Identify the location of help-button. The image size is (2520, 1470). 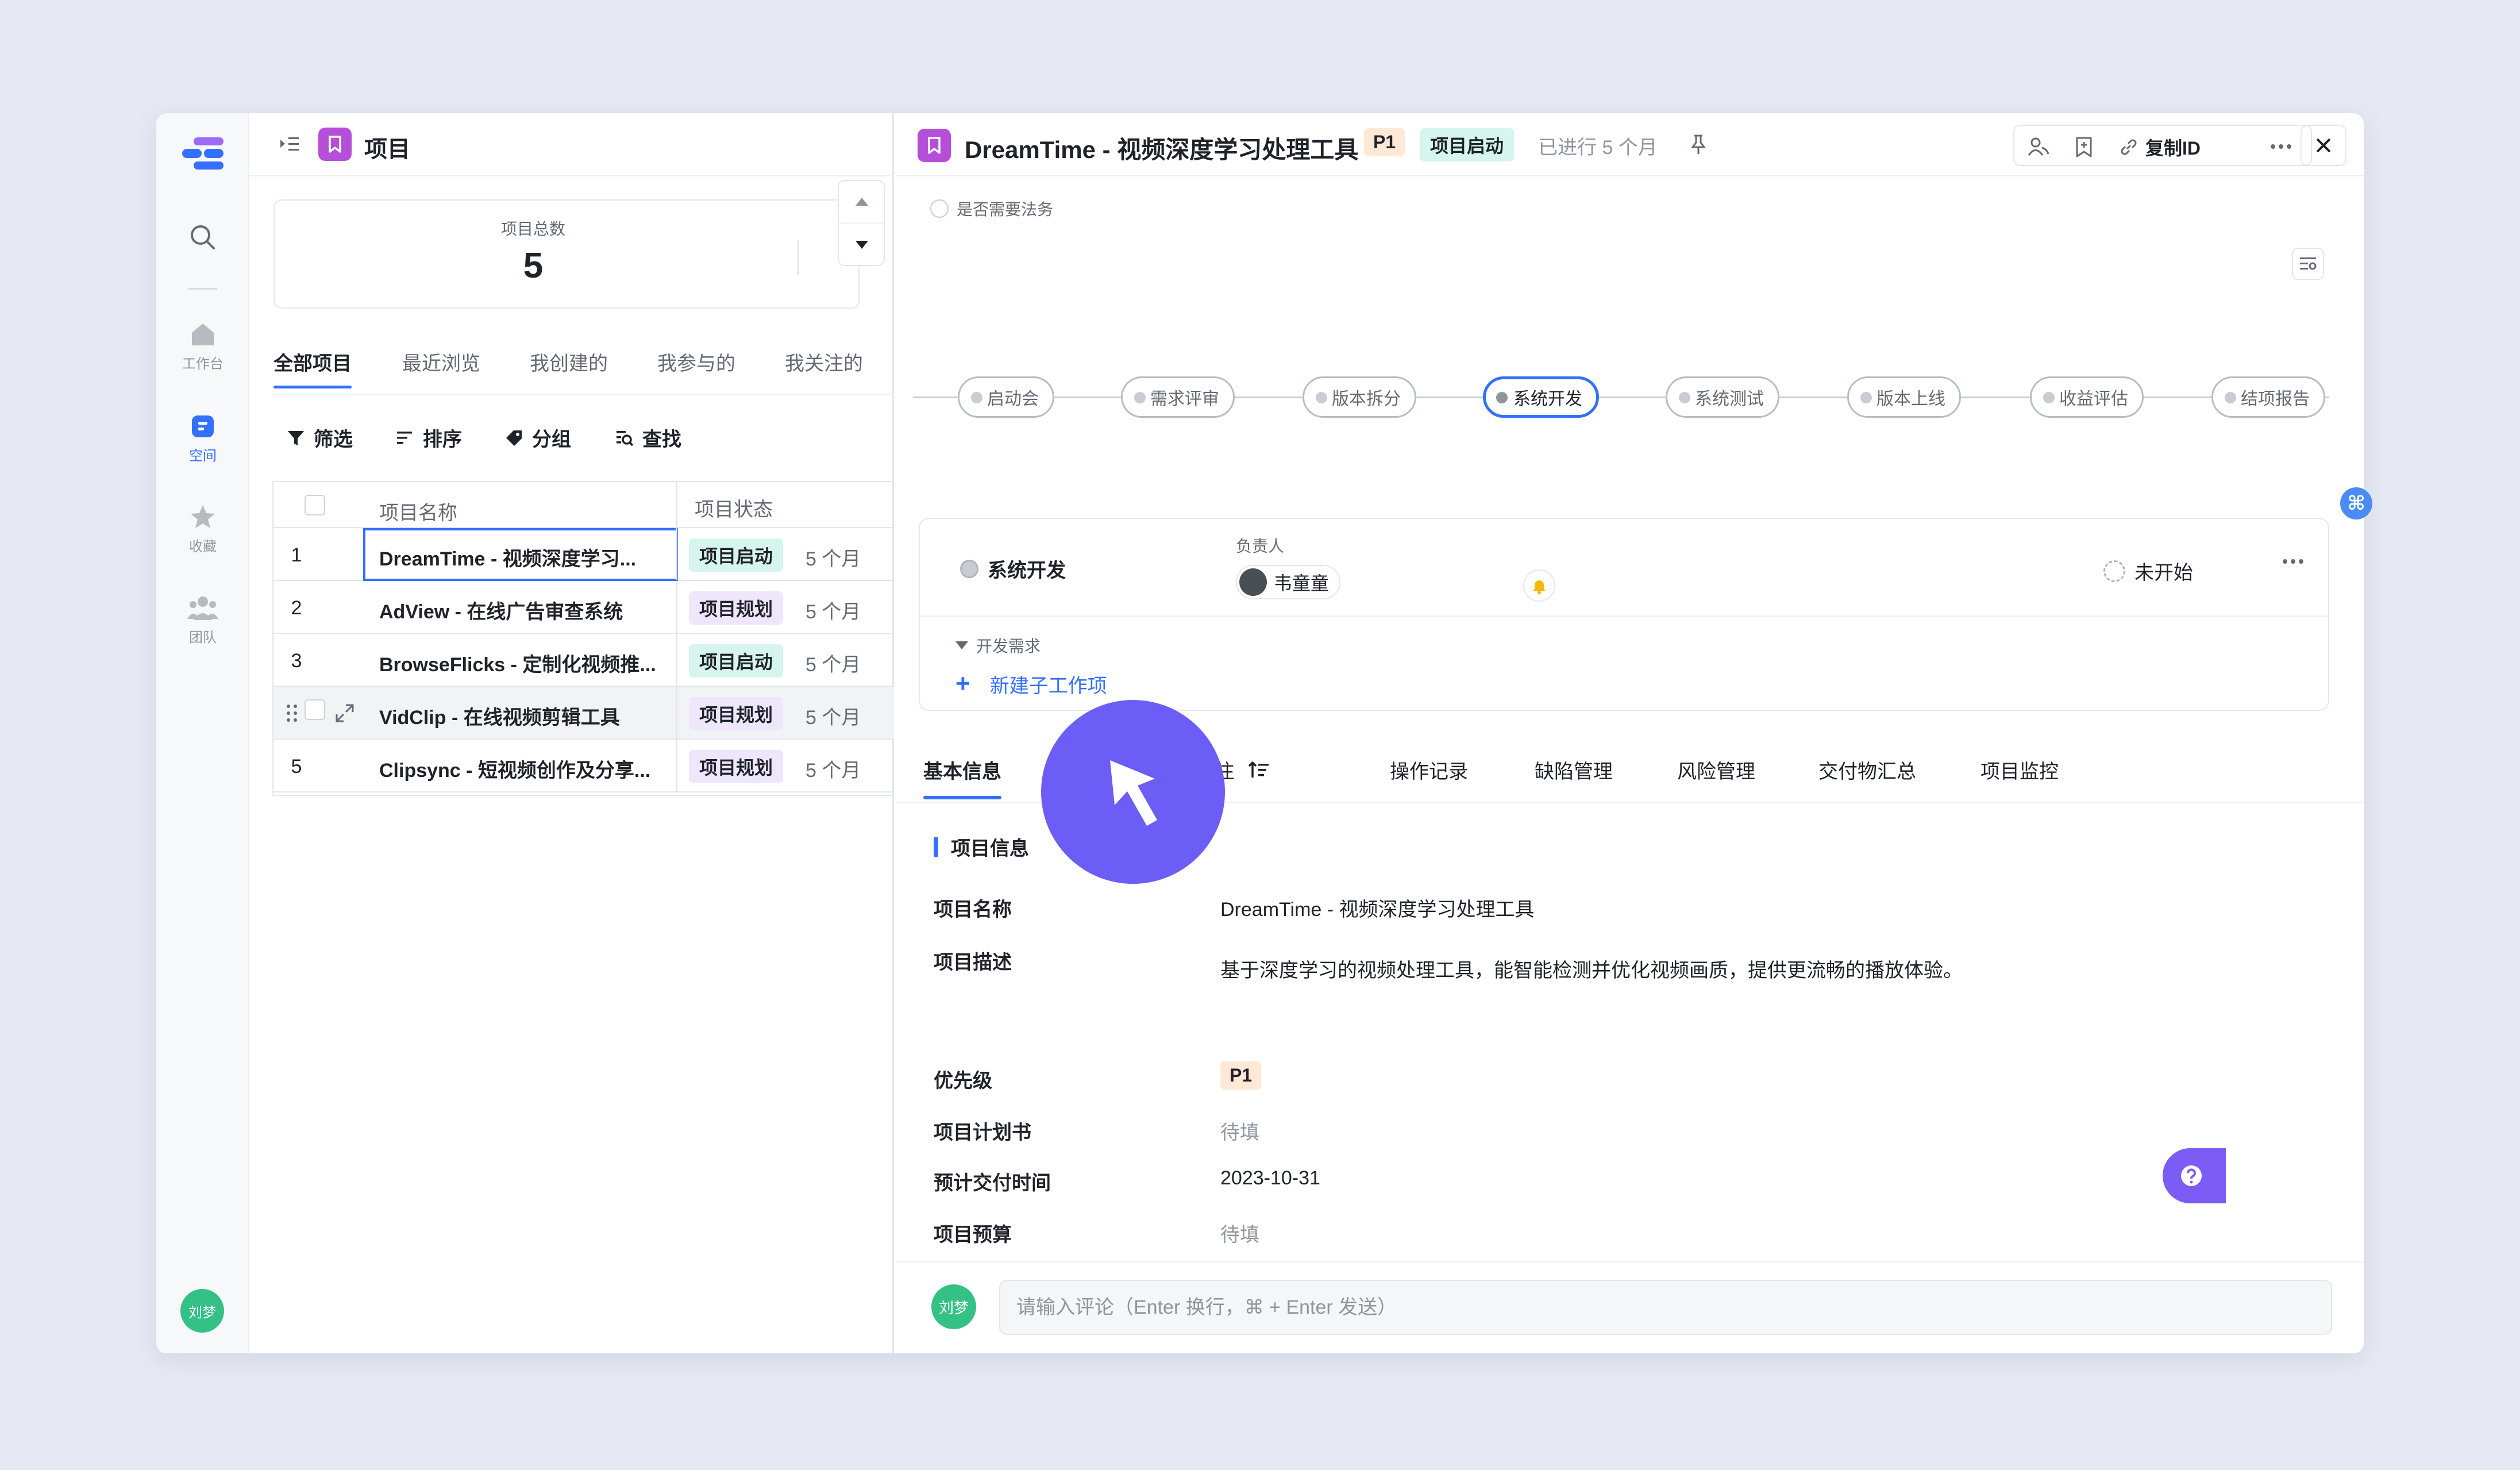
(2194, 1175).